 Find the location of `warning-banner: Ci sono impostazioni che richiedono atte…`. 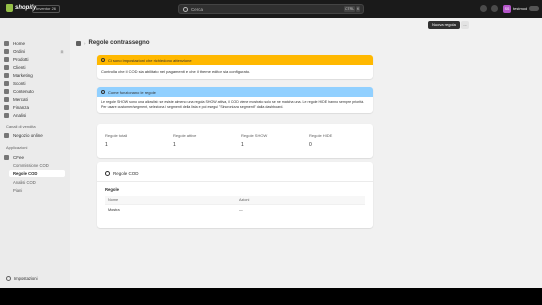

warning-banner: Ci sono impostazioni che richiedono atte… is located at coordinates (235, 67).